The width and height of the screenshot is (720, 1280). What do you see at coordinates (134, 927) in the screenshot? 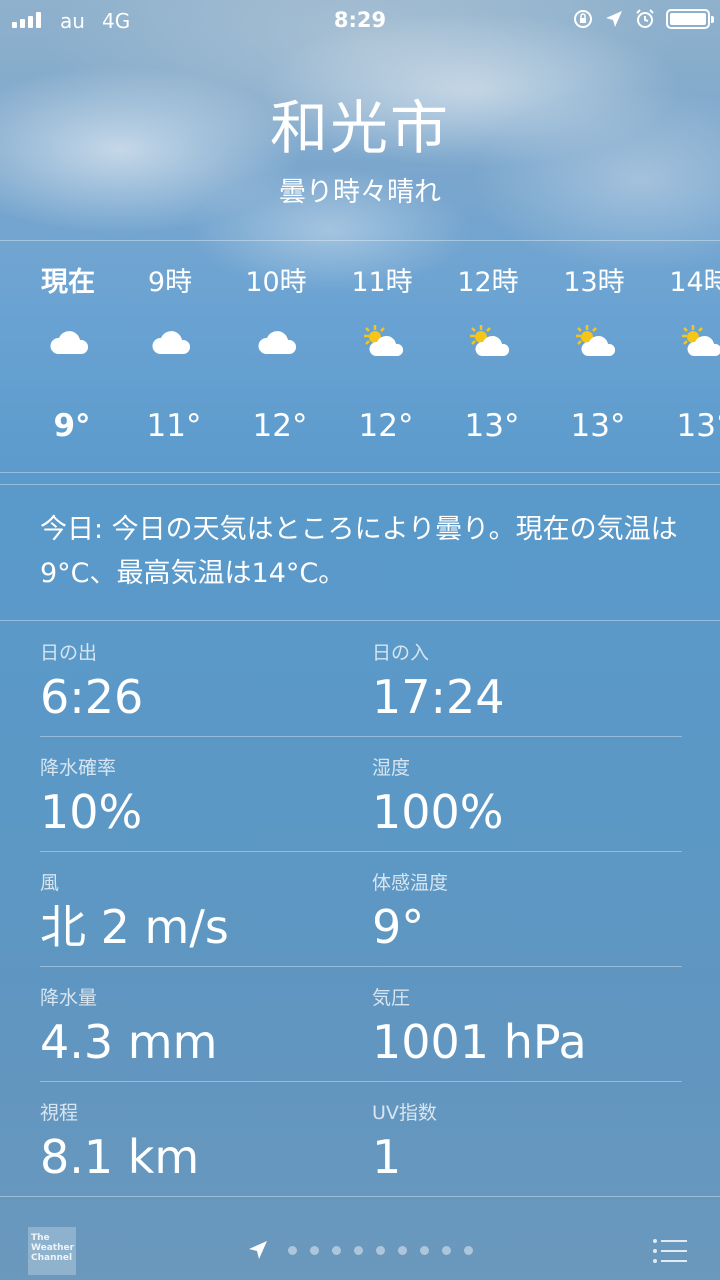
I see `wind-value: 北 2 m/s` at bounding box center [134, 927].